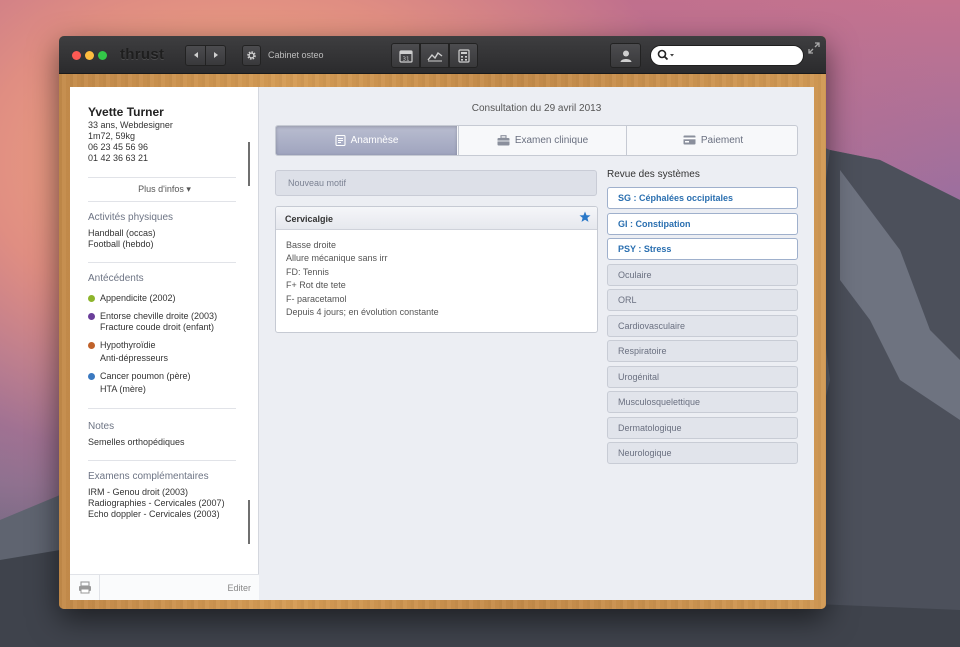 The height and width of the screenshot is (647, 960). Describe the element at coordinates (148, 476) in the screenshot. I see `exams-title: Examens complémentaires` at that location.